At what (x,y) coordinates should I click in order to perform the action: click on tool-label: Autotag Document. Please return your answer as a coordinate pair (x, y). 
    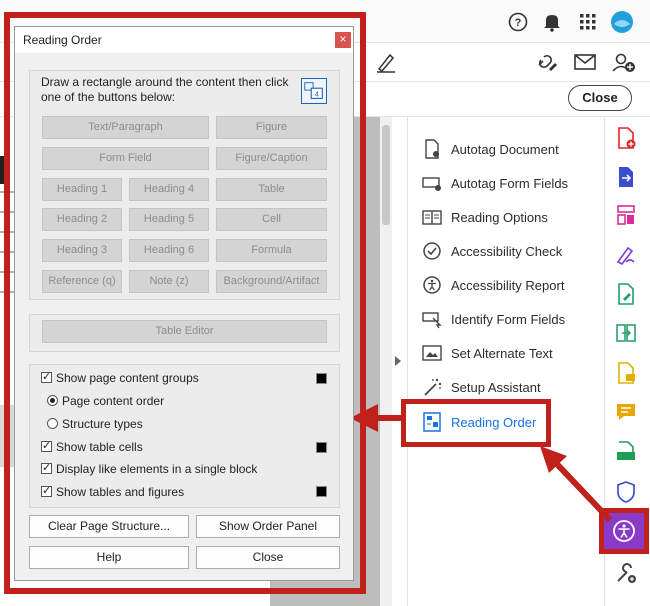
    Looking at the image, I should click on (505, 149).